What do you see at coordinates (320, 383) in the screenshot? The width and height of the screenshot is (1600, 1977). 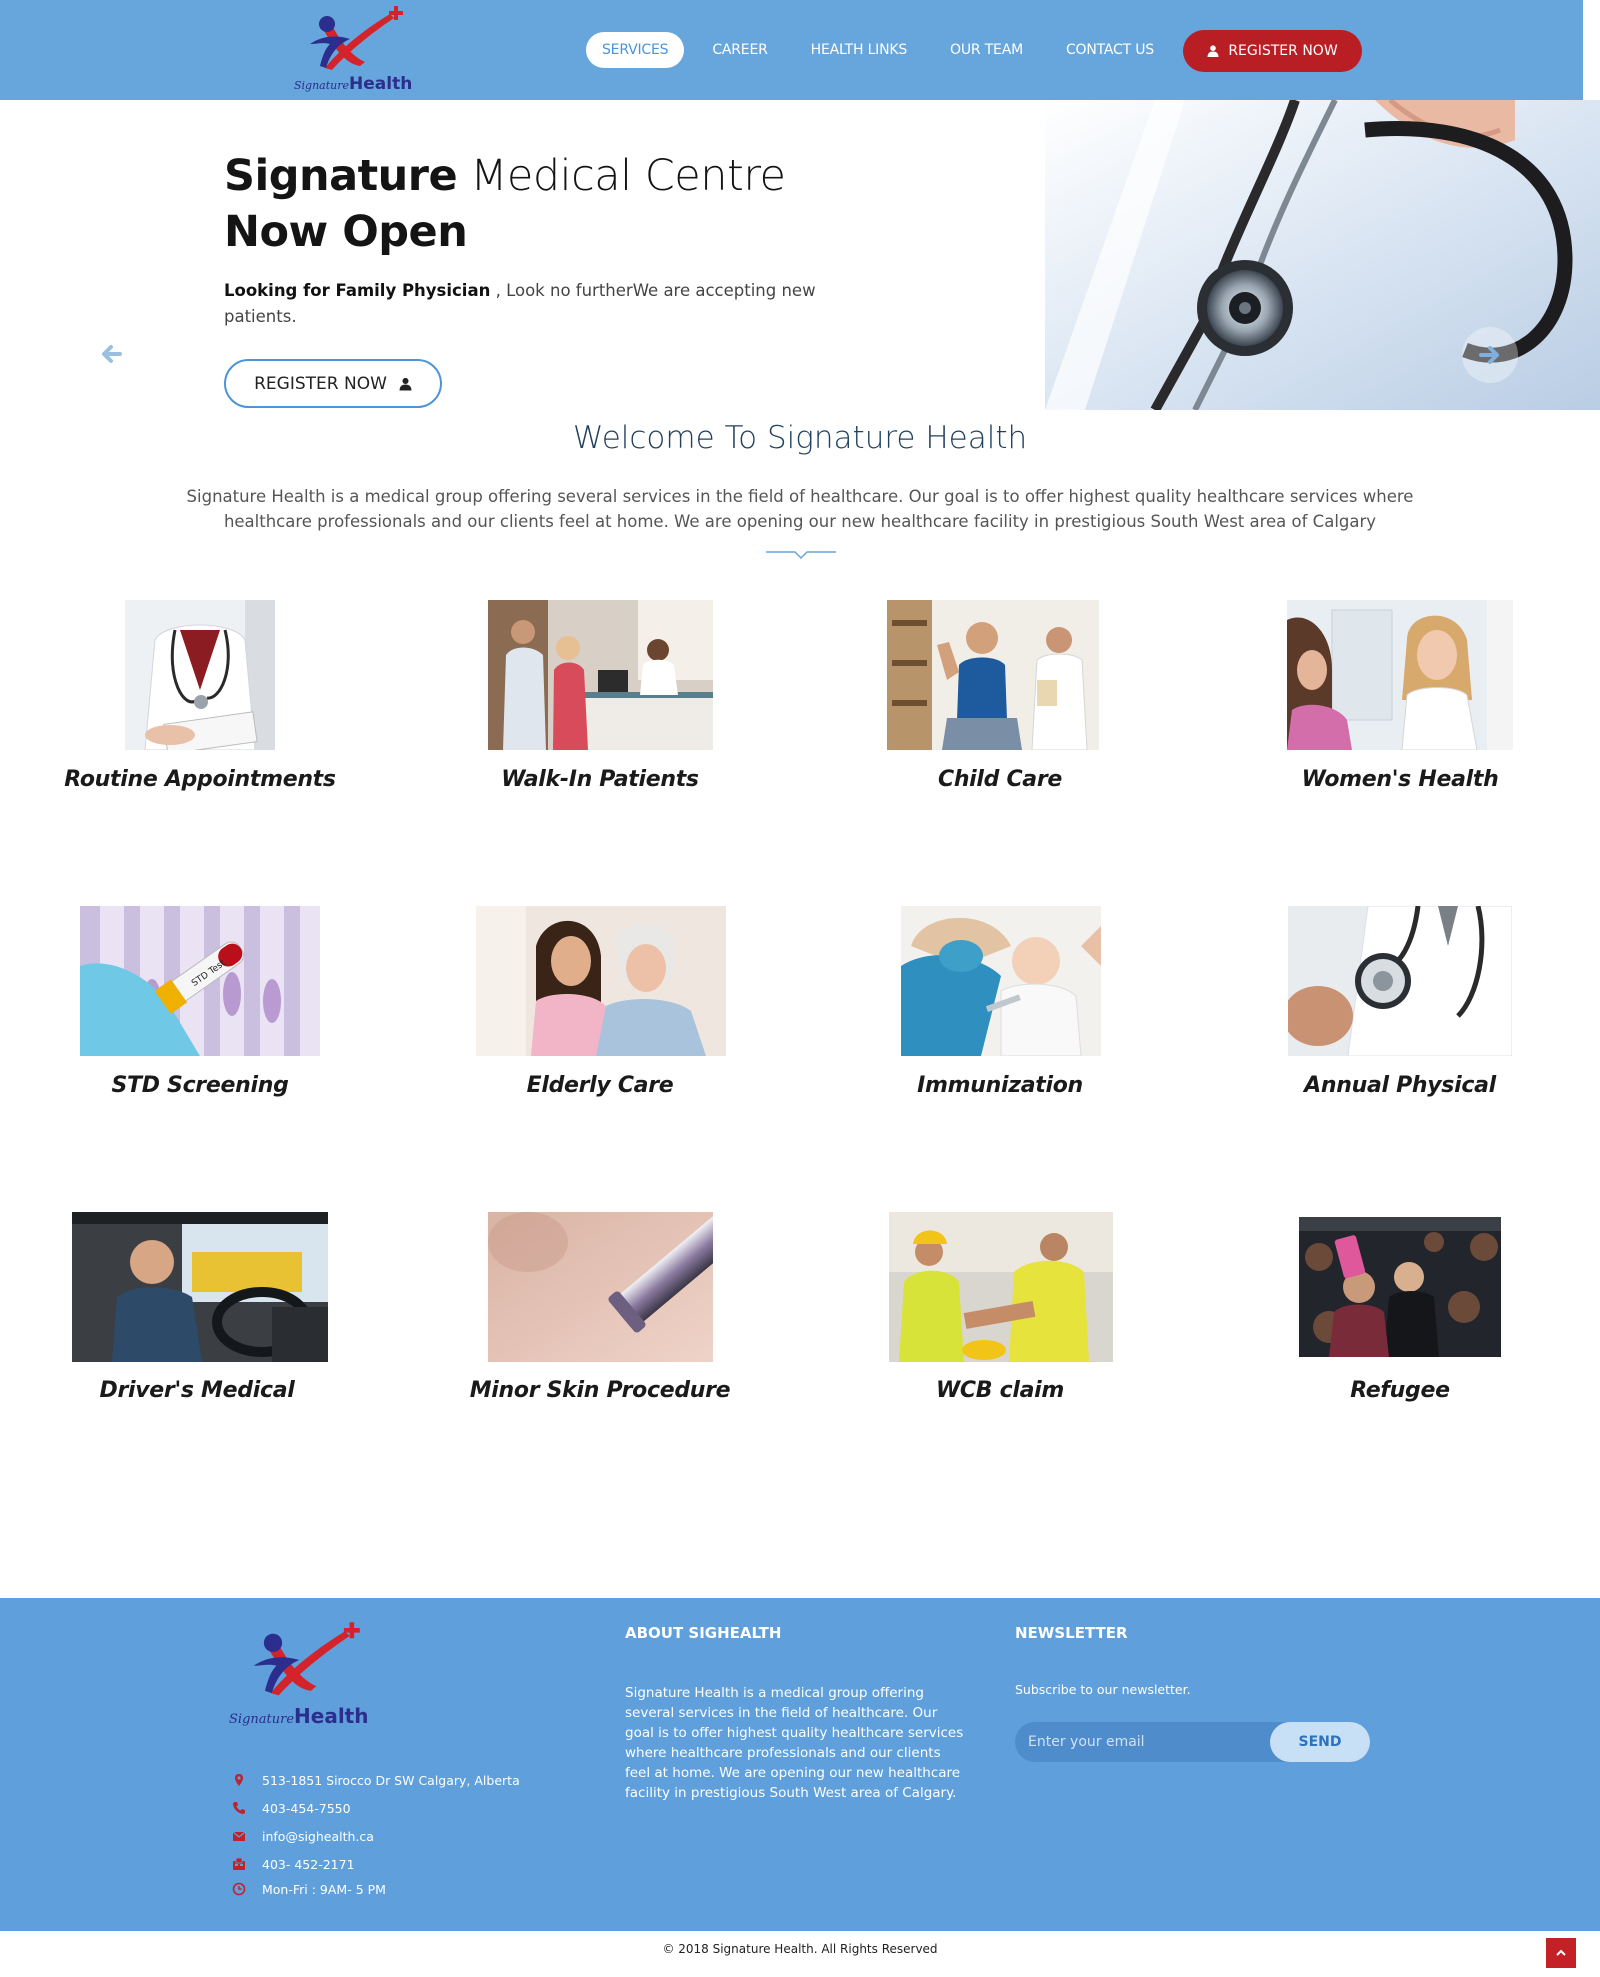 I see `hero-register-label: REGISTER NOW` at bounding box center [320, 383].